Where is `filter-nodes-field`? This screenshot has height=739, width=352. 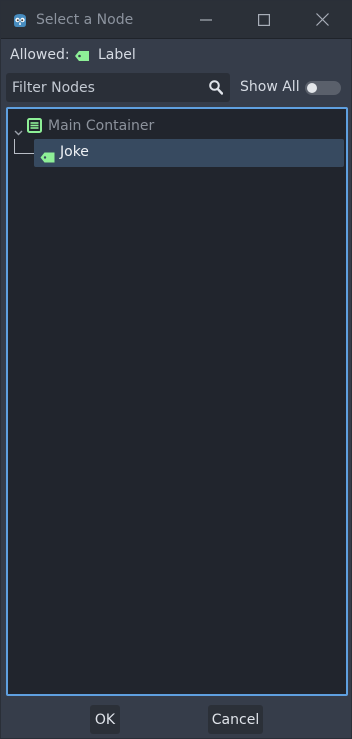 filter-nodes-field is located at coordinates (118, 87).